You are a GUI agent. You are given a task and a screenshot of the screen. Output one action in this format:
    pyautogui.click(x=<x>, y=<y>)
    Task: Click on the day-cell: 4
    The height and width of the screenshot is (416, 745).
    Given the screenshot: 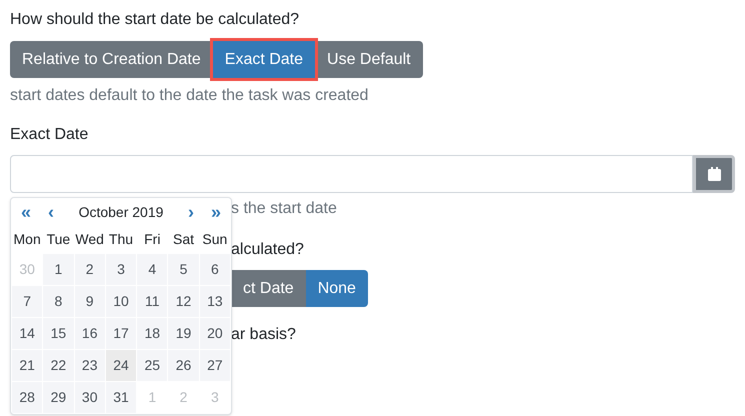 What is the action you would take?
    pyautogui.click(x=152, y=269)
    